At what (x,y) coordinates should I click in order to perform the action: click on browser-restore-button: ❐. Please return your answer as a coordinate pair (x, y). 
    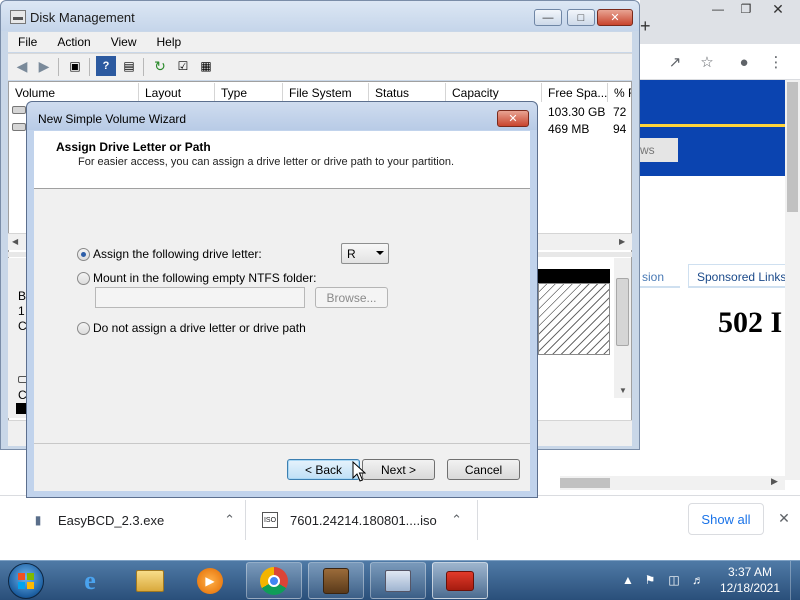
    Looking at the image, I should click on (746, 9).